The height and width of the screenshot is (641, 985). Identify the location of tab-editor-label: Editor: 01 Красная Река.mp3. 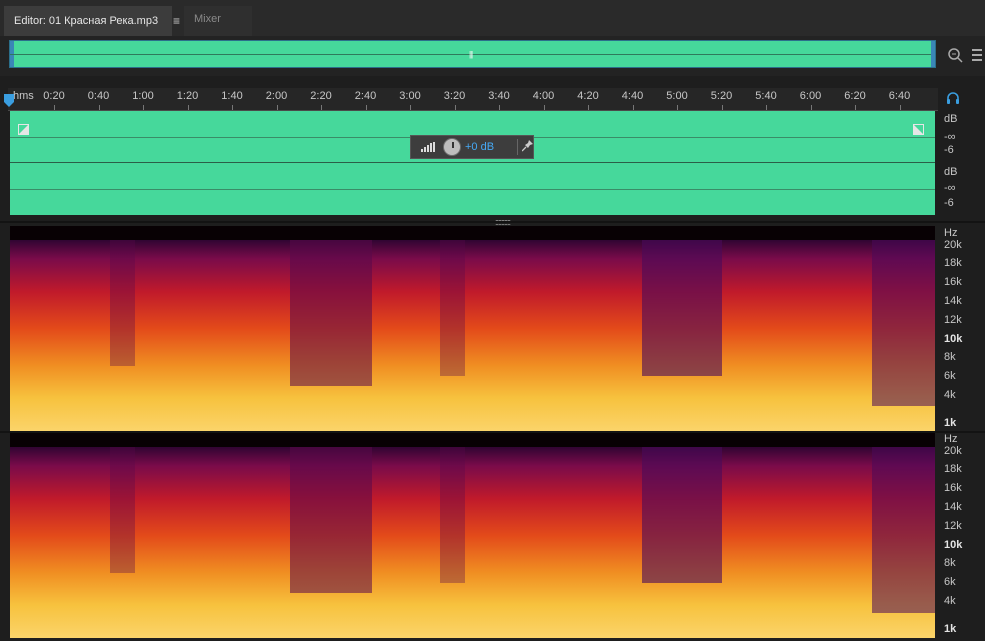
(86, 21).